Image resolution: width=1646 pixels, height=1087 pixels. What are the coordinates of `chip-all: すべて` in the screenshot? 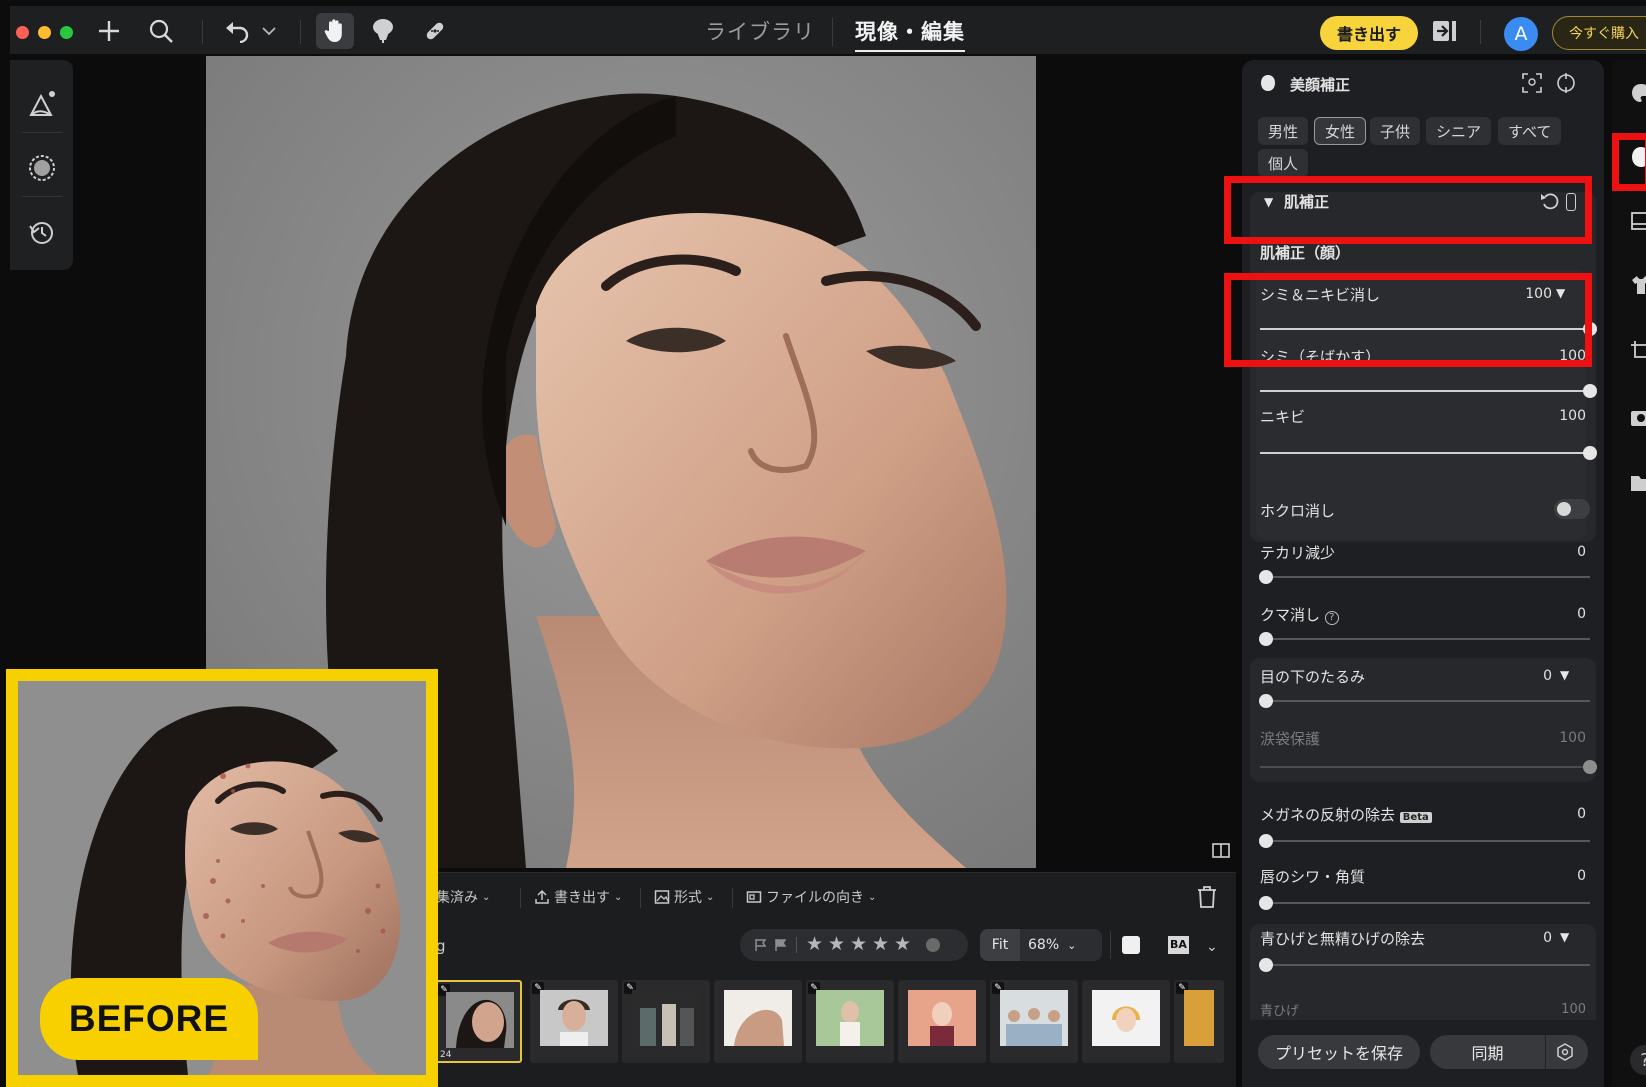 It's located at (1530, 131).